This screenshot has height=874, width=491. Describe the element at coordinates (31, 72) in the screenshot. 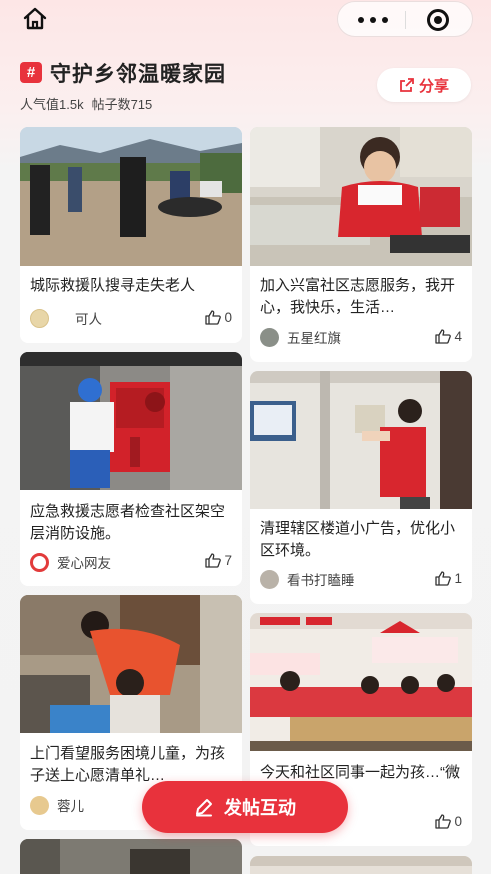

I see `hashtag-badge: #` at that location.